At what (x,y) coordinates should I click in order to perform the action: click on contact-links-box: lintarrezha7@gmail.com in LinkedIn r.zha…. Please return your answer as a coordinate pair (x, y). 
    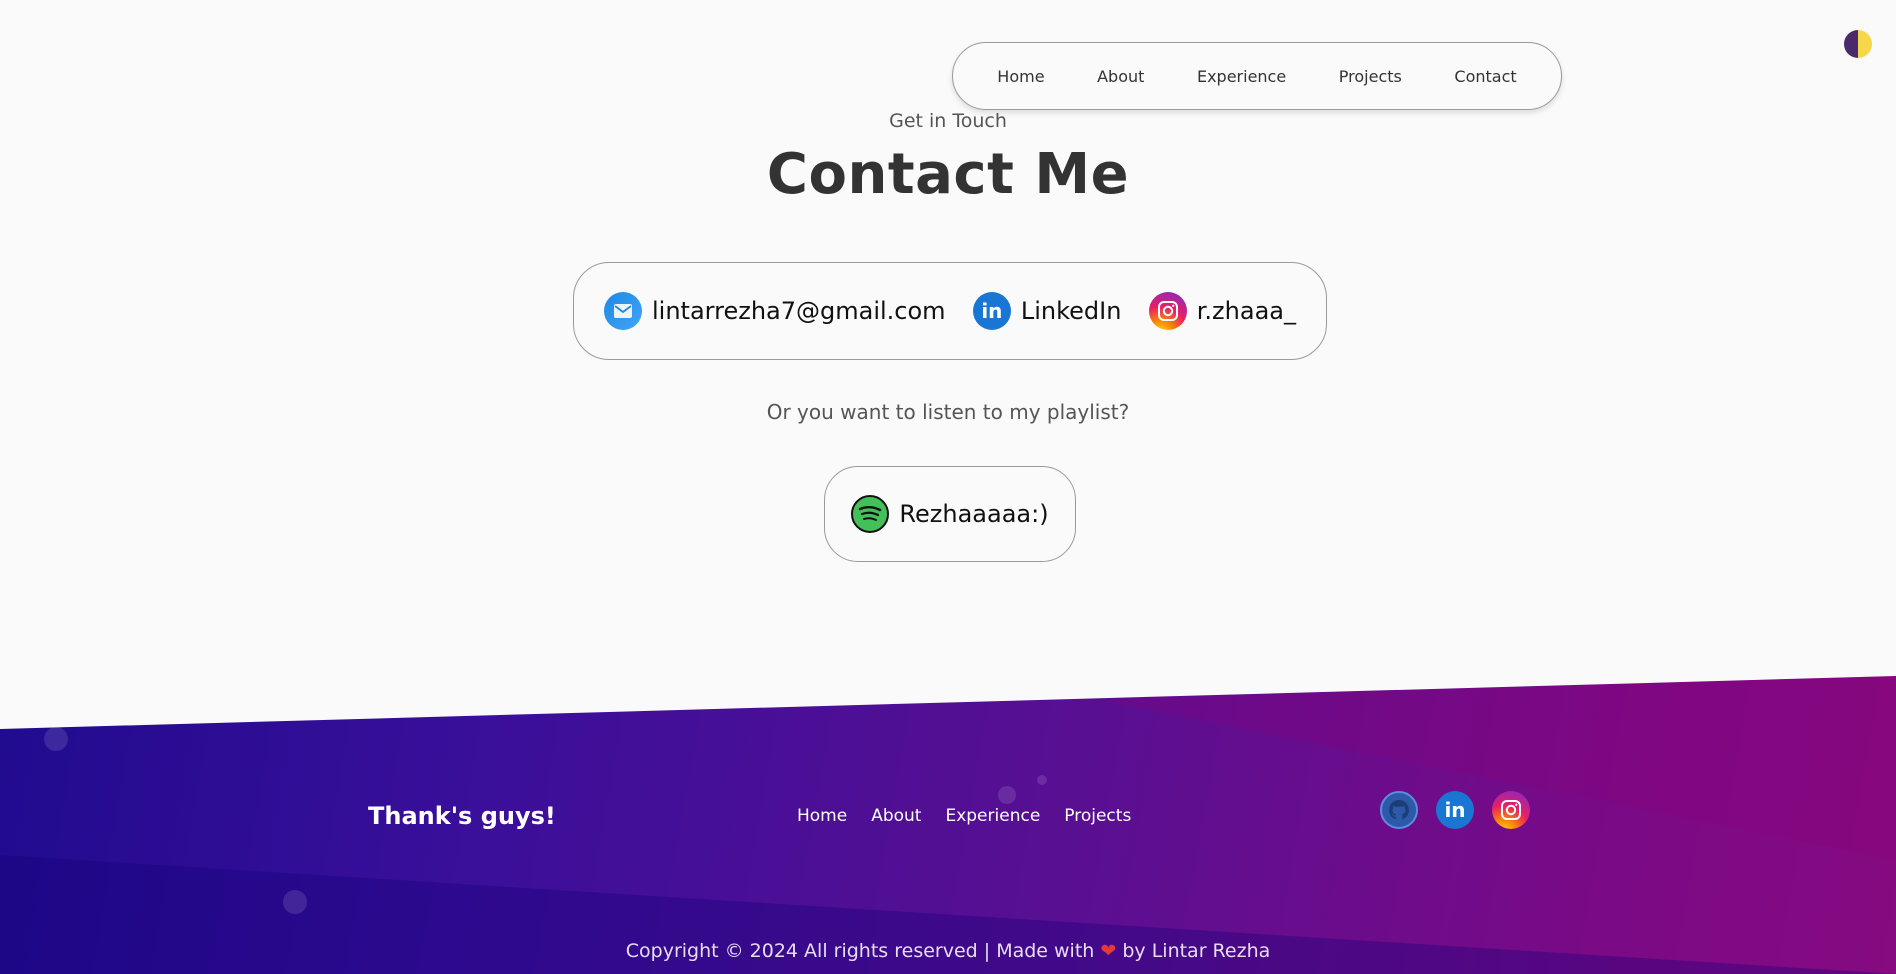
    Looking at the image, I should click on (950, 311).